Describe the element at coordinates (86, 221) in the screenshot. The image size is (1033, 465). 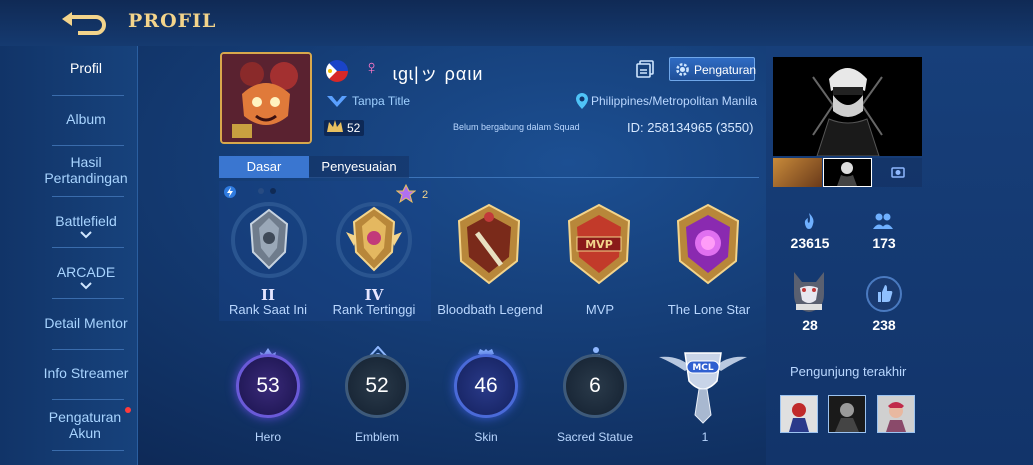
I see `sidebar-item-label: Battlefield` at that location.